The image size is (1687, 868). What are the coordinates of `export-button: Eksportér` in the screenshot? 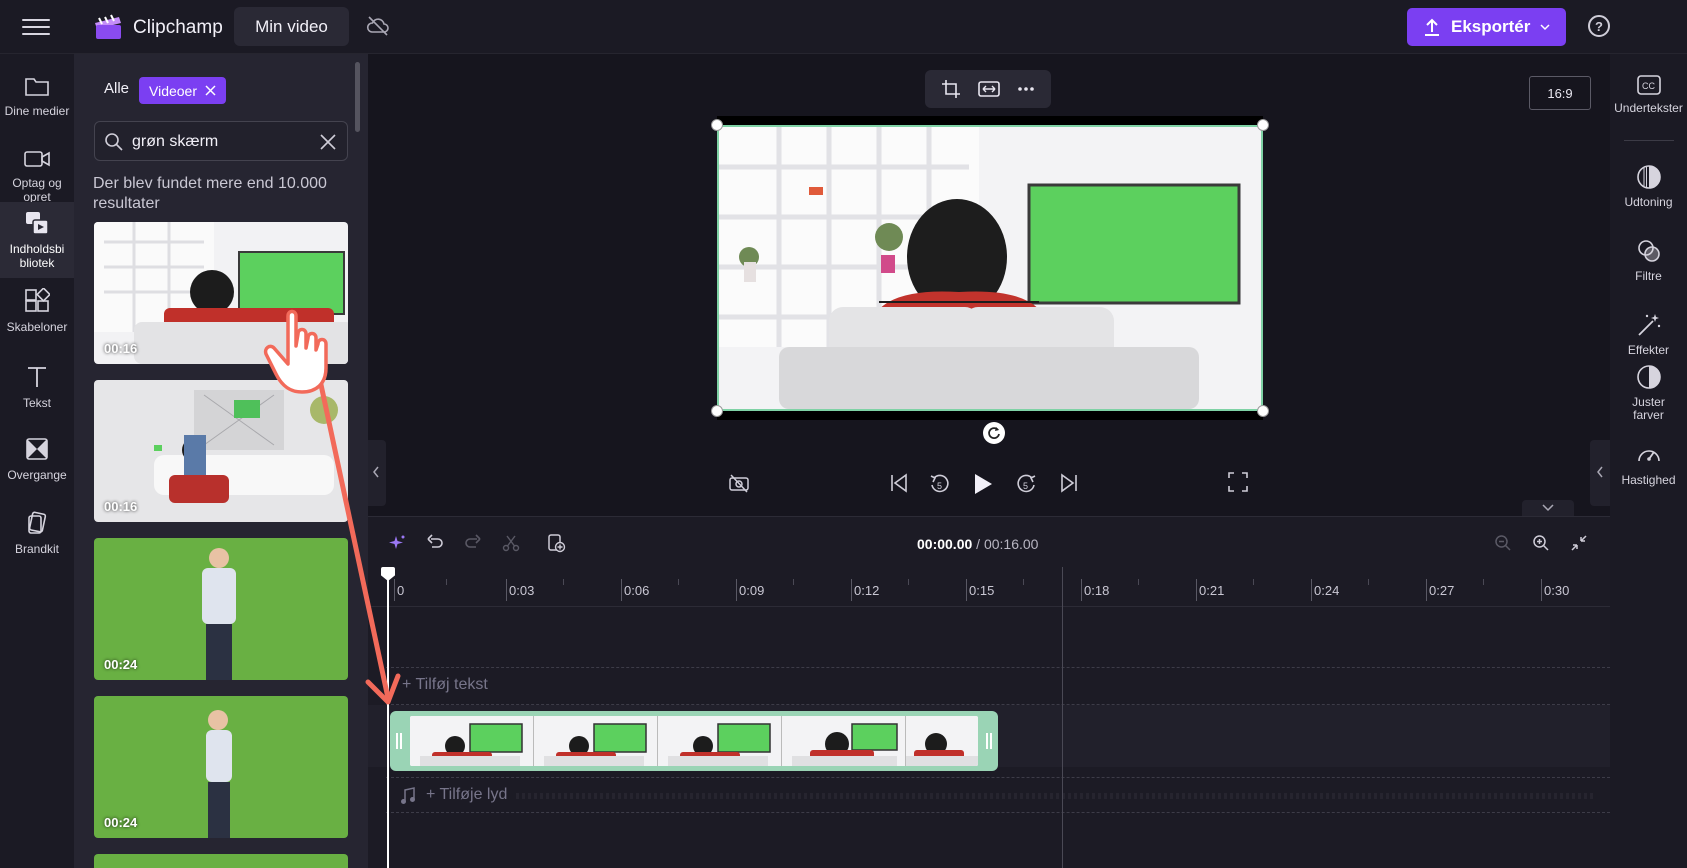 It's located at (1486, 27).